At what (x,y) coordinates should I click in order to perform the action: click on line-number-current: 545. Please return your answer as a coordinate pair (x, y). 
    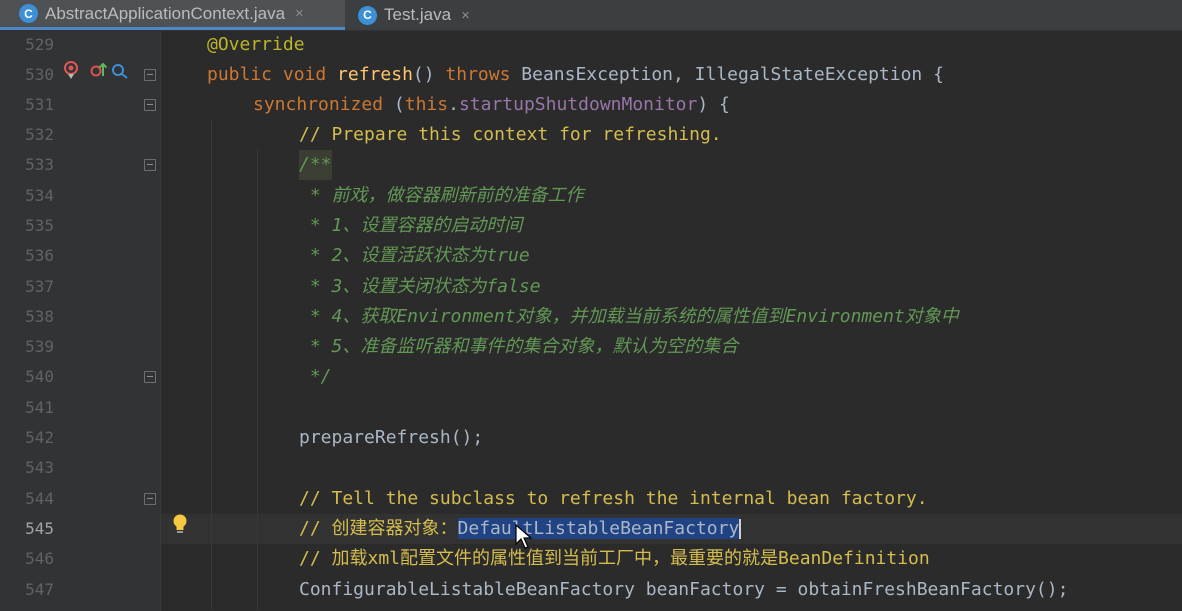
    Looking at the image, I should click on (39, 528).